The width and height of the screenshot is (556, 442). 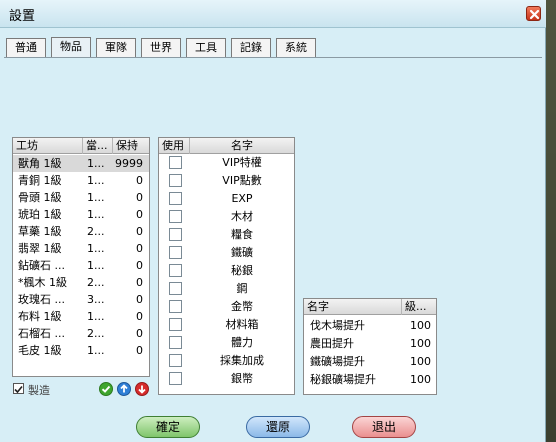 I want to click on cell-name: VIP點數, so click(x=242, y=180).